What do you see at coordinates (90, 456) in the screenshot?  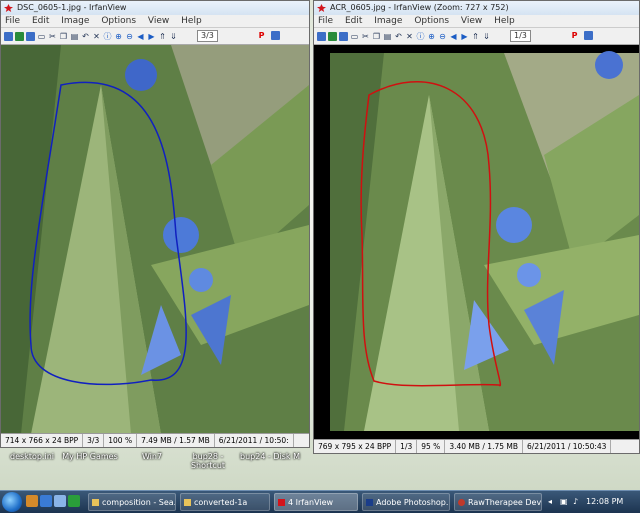 I see `desktop-icon-hp-games: My HP Games` at bounding box center [90, 456].